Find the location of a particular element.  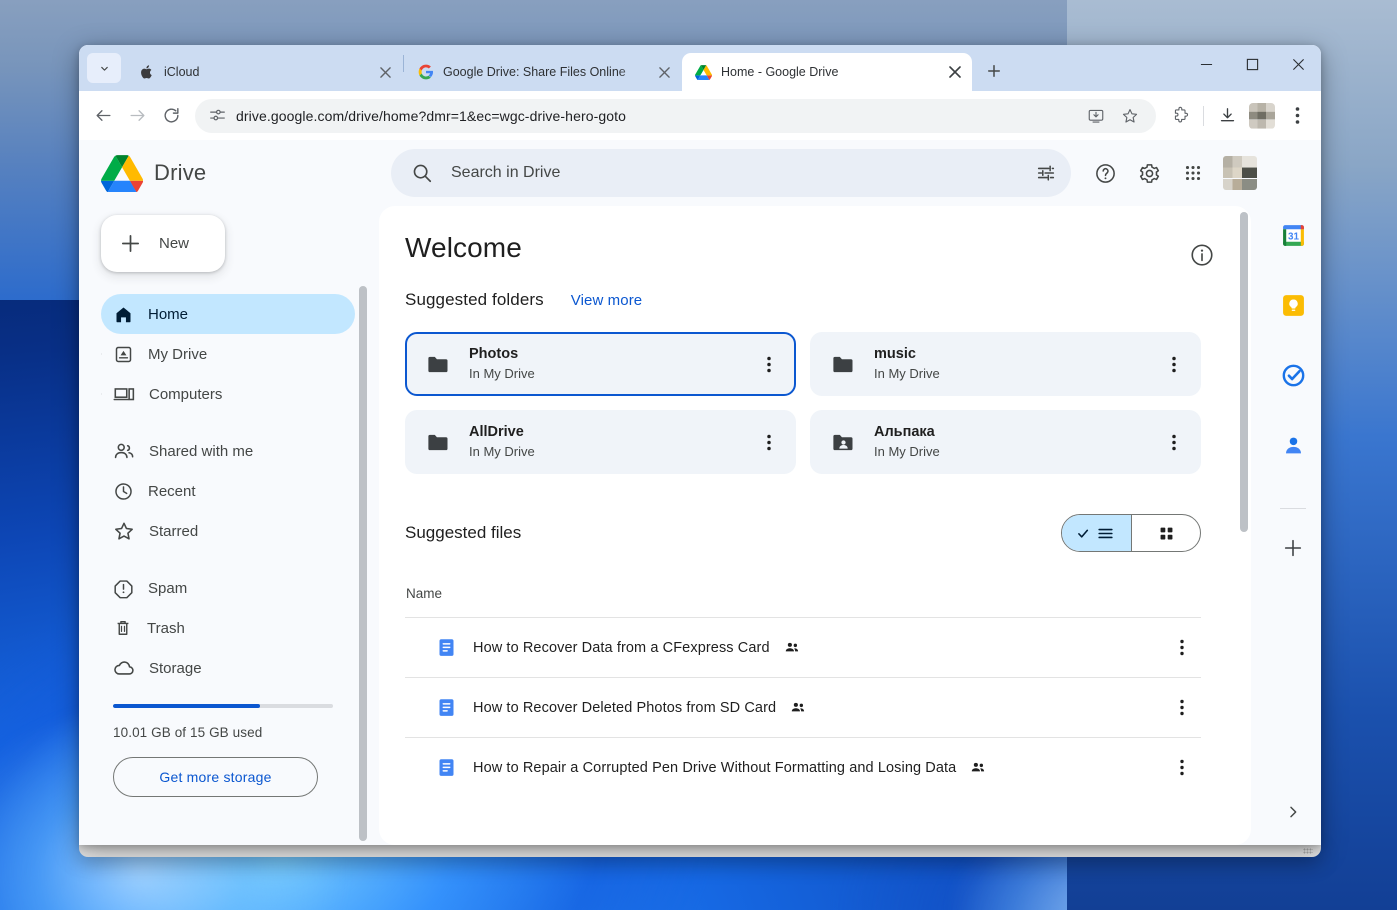

google-keep-icon is located at coordinates (1293, 305).